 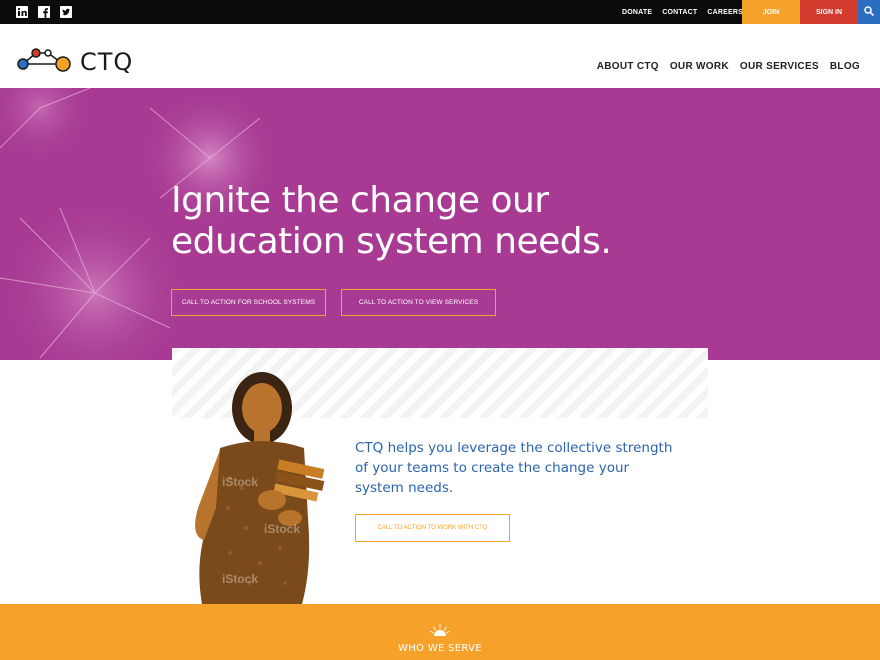 What do you see at coordinates (829, 12) in the screenshot?
I see `sign-in-button: SIGN IN` at bounding box center [829, 12].